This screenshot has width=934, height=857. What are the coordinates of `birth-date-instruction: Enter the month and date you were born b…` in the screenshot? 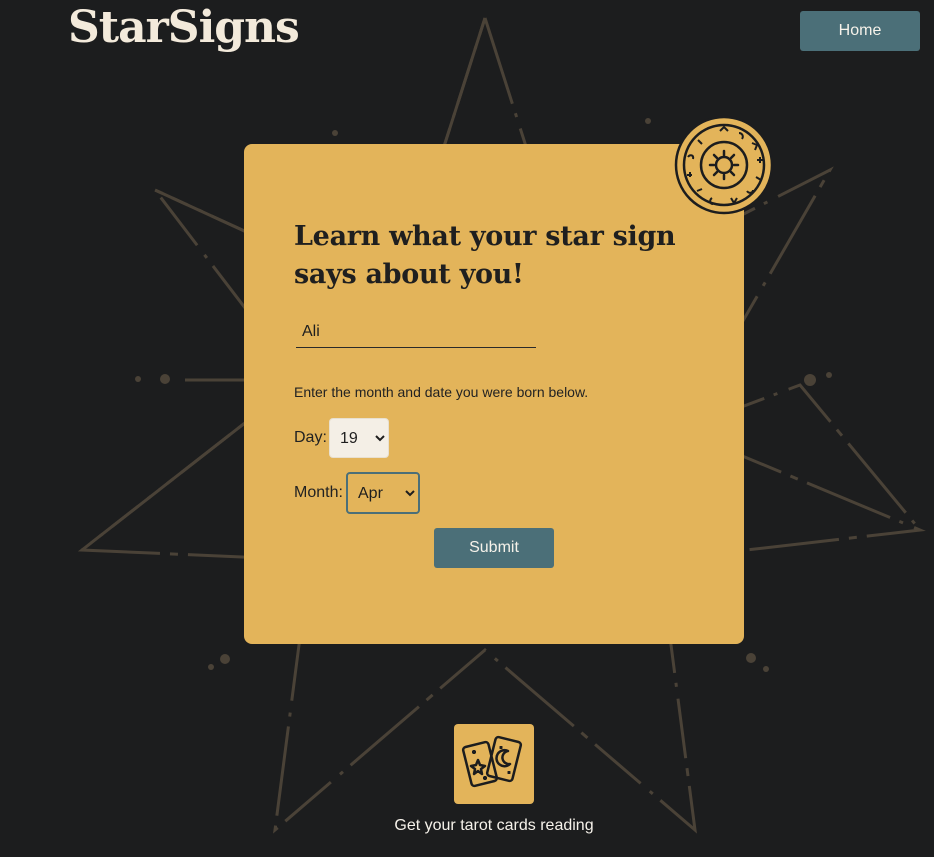 It's located at (441, 392).